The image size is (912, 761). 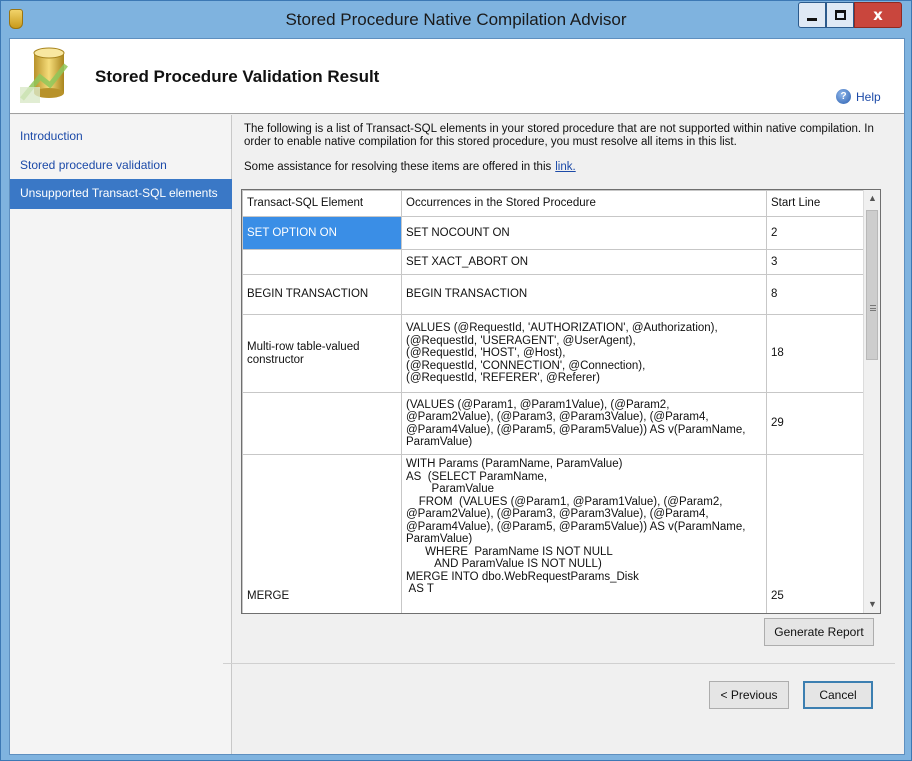 I want to click on cell-element: Multi-row table-valued constructor, so click(x=322, y=353).